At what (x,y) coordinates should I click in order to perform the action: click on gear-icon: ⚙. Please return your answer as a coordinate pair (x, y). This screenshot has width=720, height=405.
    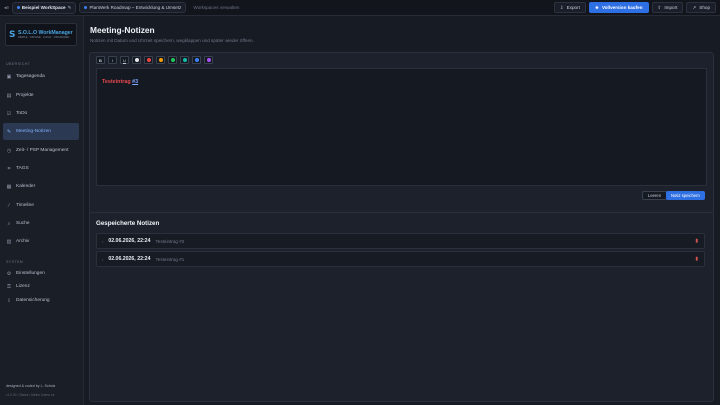
    Looking at the image, I should click on (9, 273).